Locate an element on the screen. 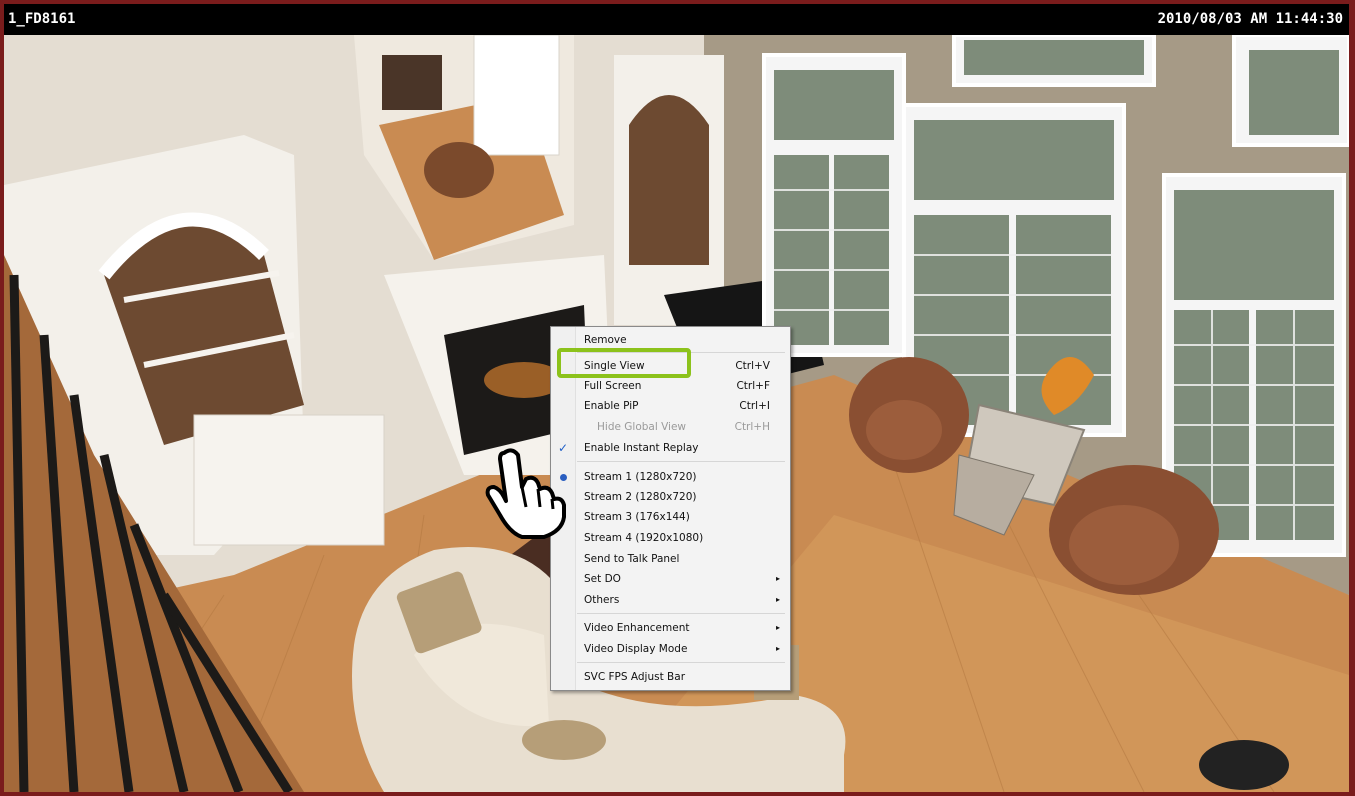 Image resolution: width=1355 pixels, height=796 pixels. menu-item-enable-pip: Enable PiP Ctrl+I is located at coordinates (670, 406).